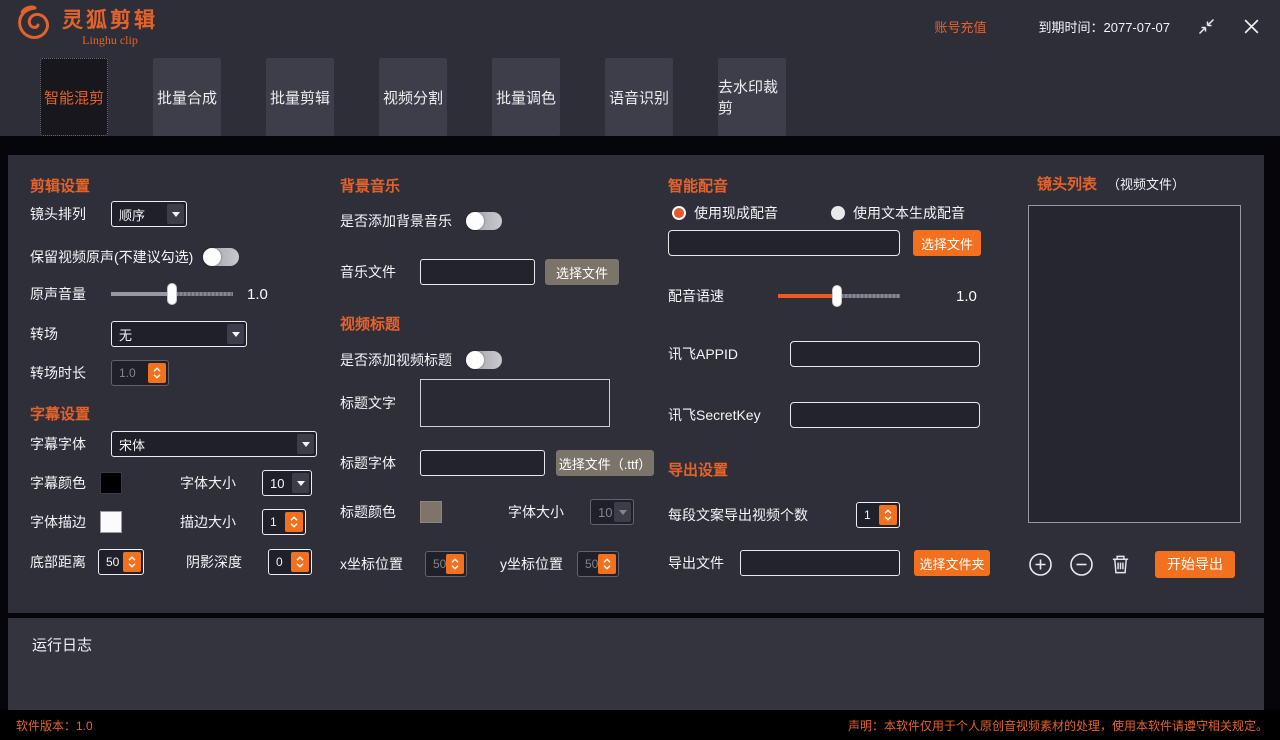 The height and width of the screenshot is (740, 1280). Describe the element at coordinates (179, 334) in the screenshot. I see `transition-dropdown: 无` at that location.